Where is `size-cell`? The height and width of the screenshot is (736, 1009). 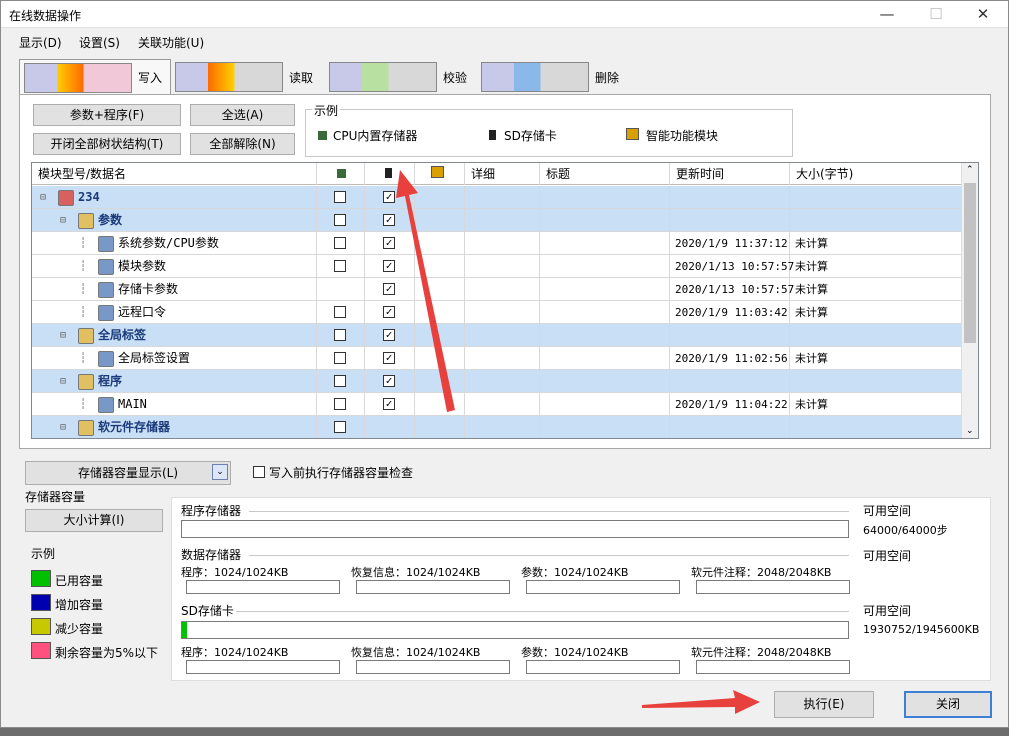 size-cell is located at coordinates (876, 197).